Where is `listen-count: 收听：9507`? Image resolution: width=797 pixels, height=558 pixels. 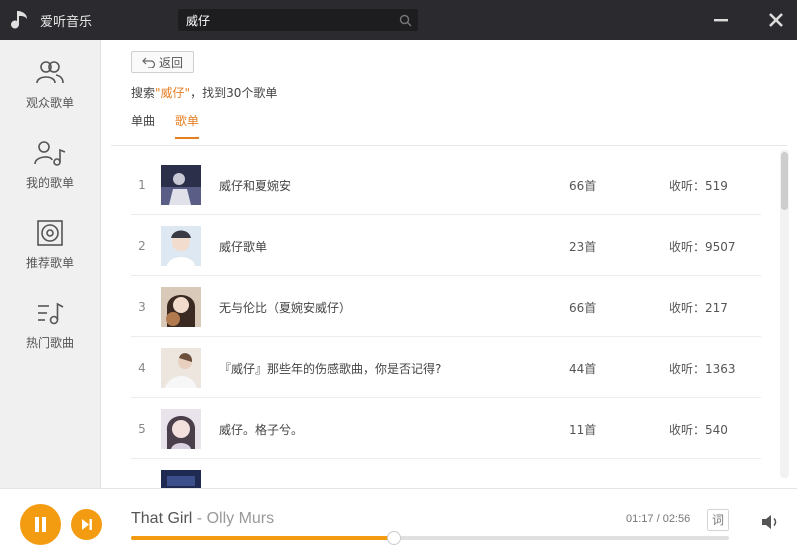 listen-count: 收听：9507 is located at coordinates (702, 247).